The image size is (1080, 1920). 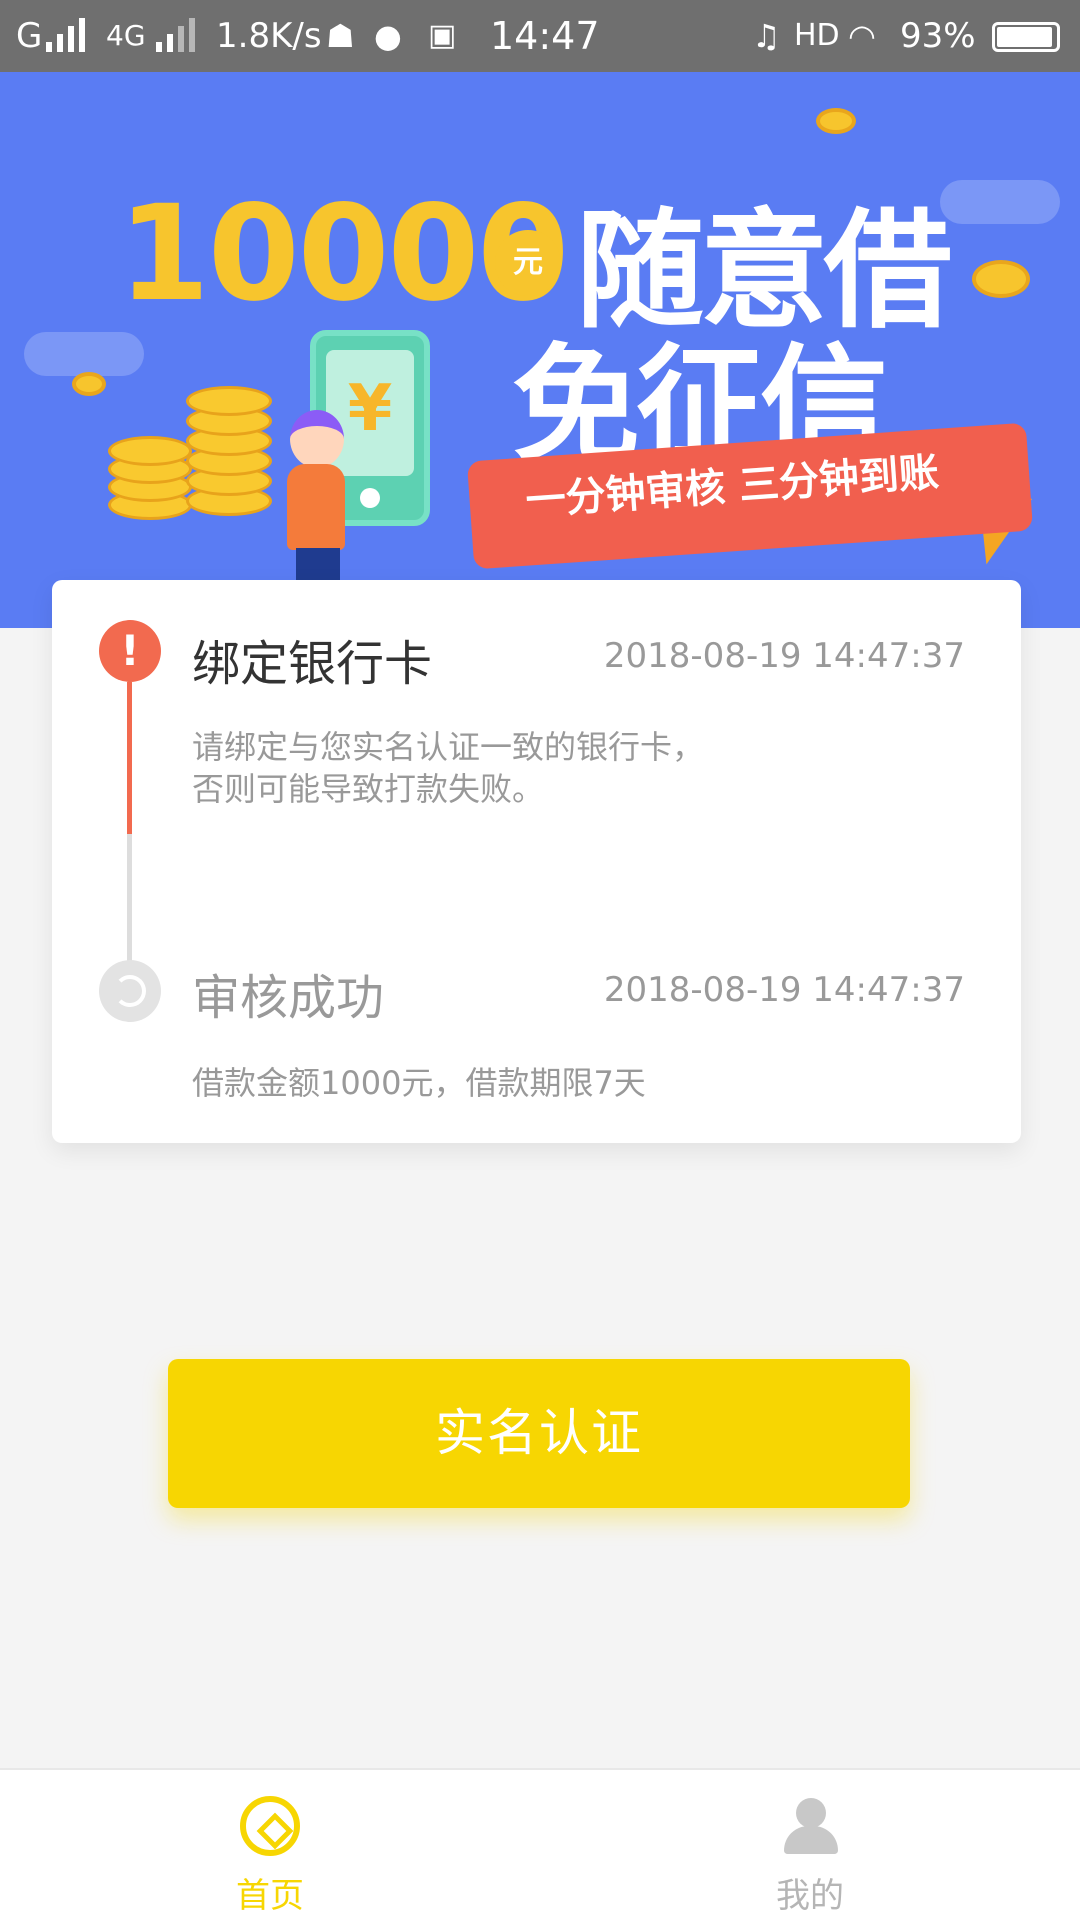 I want to click on home-icon, so click(x=270, y=1826).